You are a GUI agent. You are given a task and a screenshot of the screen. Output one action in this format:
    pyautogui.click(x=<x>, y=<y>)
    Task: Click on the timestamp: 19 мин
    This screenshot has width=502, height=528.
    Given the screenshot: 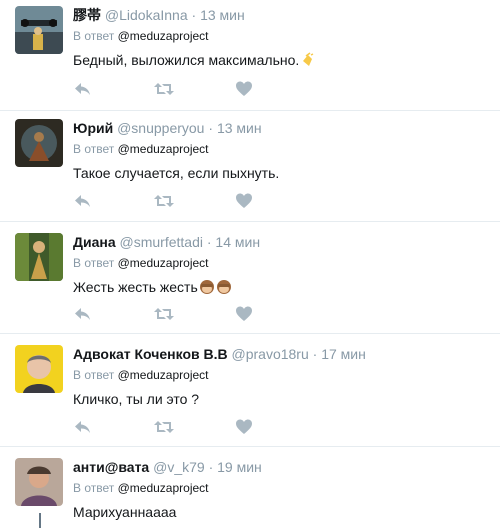 What is the action you would take?
    pyautogui.click(x=239, y=467)
    